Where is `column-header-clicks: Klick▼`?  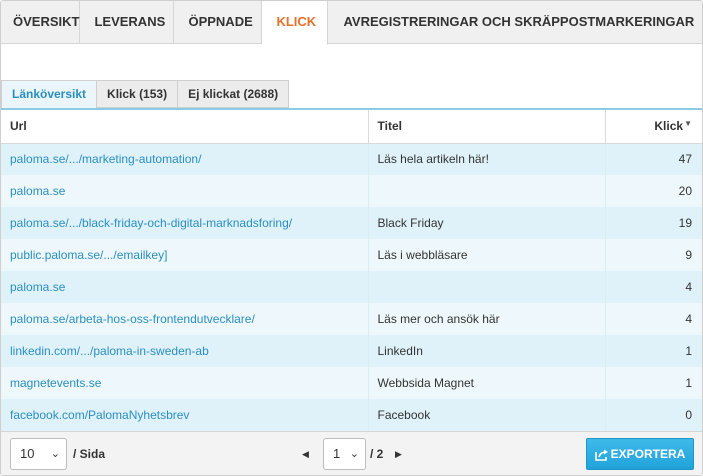
column-header-clicks: Klick▼ is located at coordinates (653, 127).